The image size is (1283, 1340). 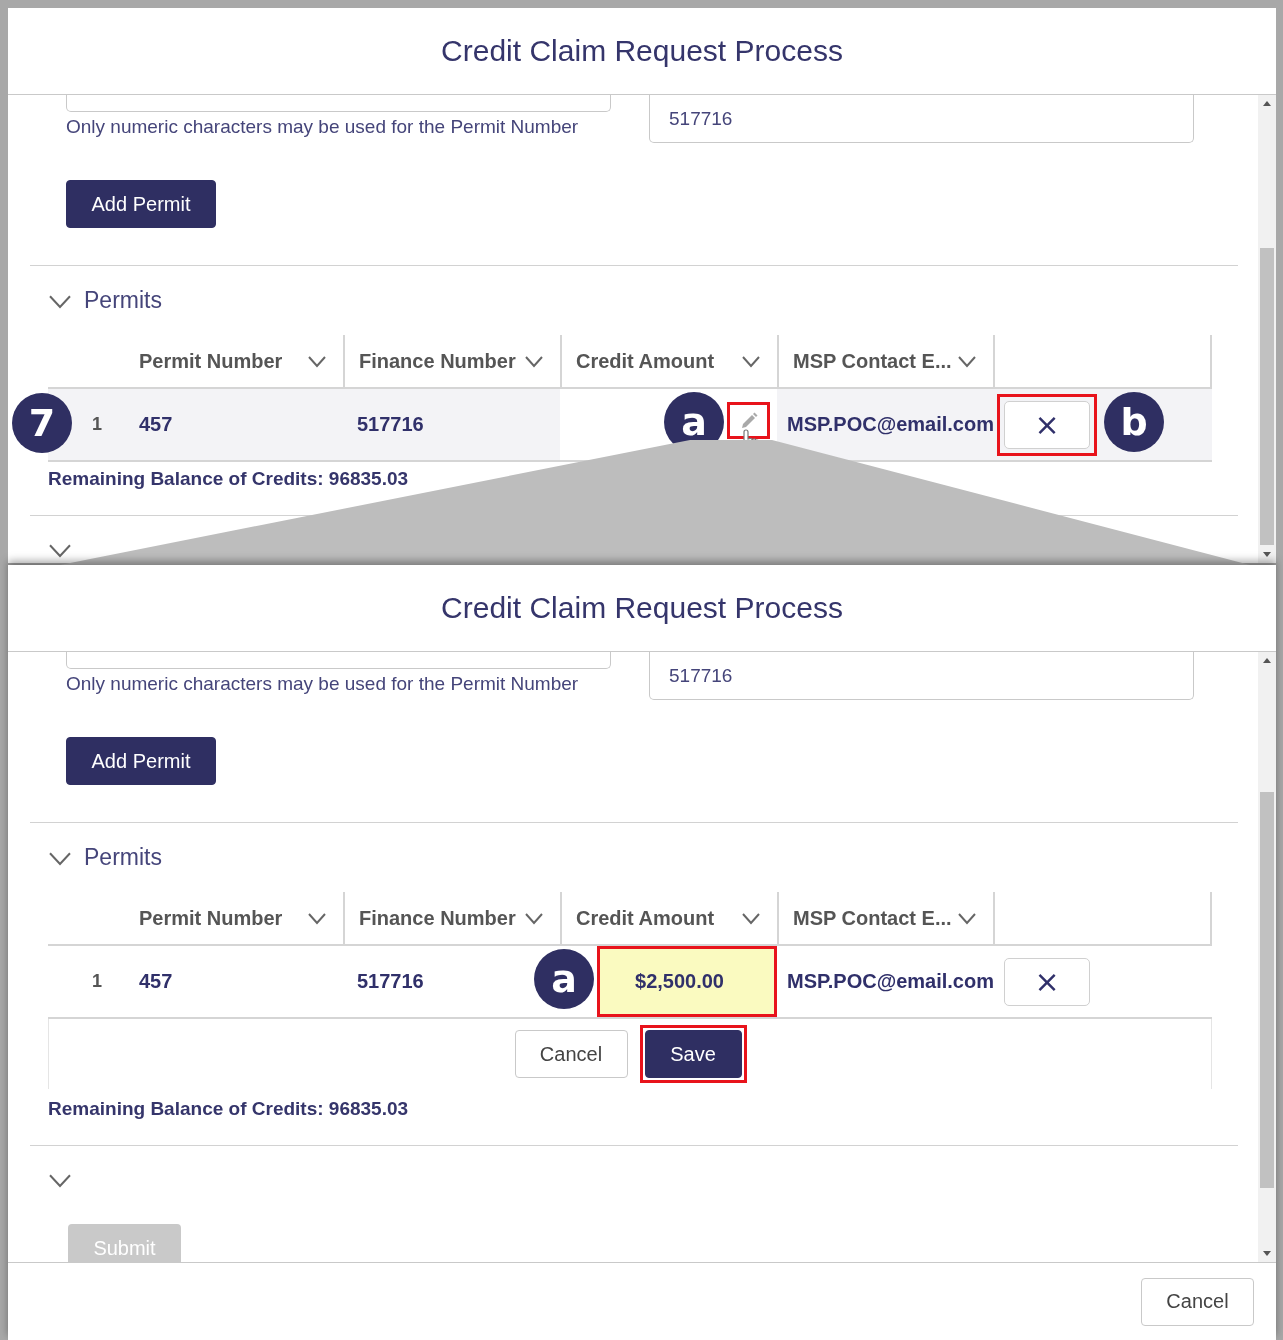 I want to click on credit-amount-field: $2,500.00, so click(x=687, y=981).